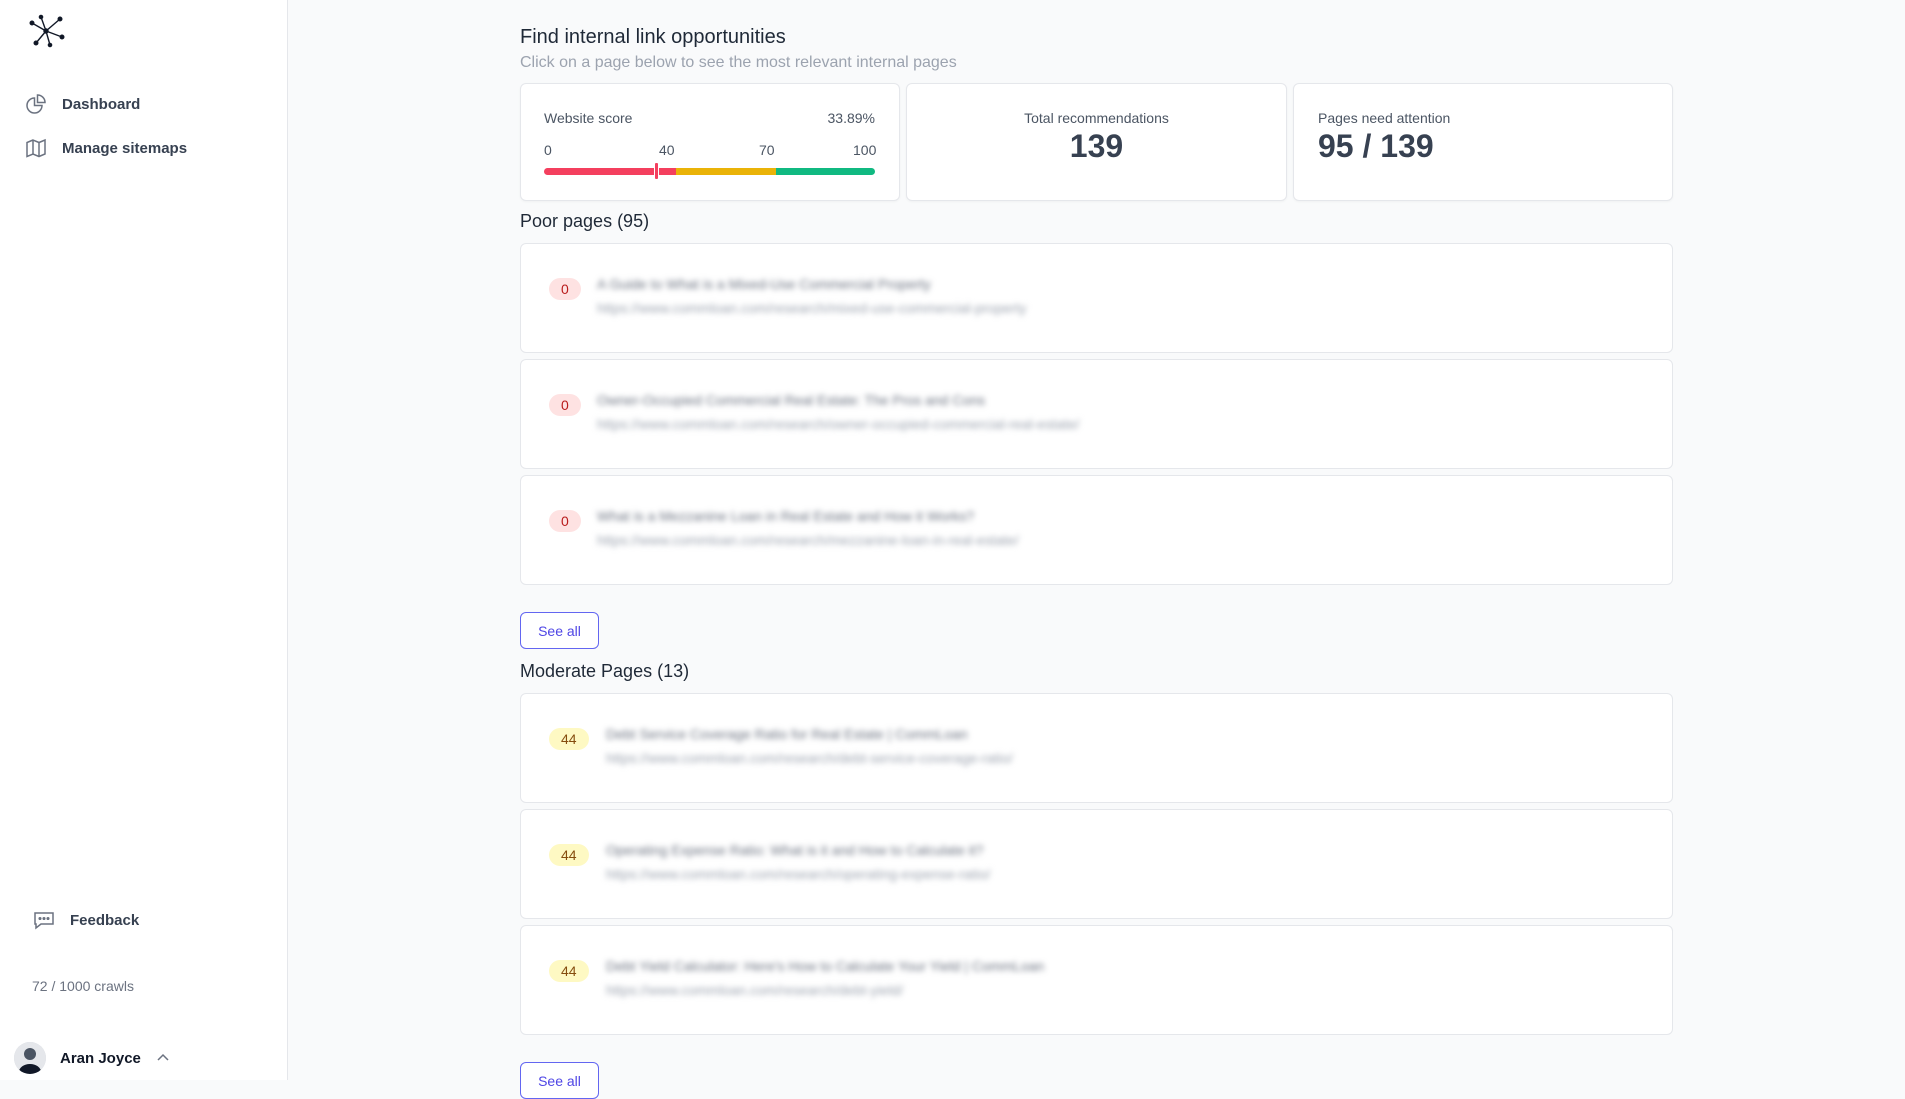 The image size is (1905, 1099). I want to click on page-title: Find internal link opportunities, so click(653, 37).